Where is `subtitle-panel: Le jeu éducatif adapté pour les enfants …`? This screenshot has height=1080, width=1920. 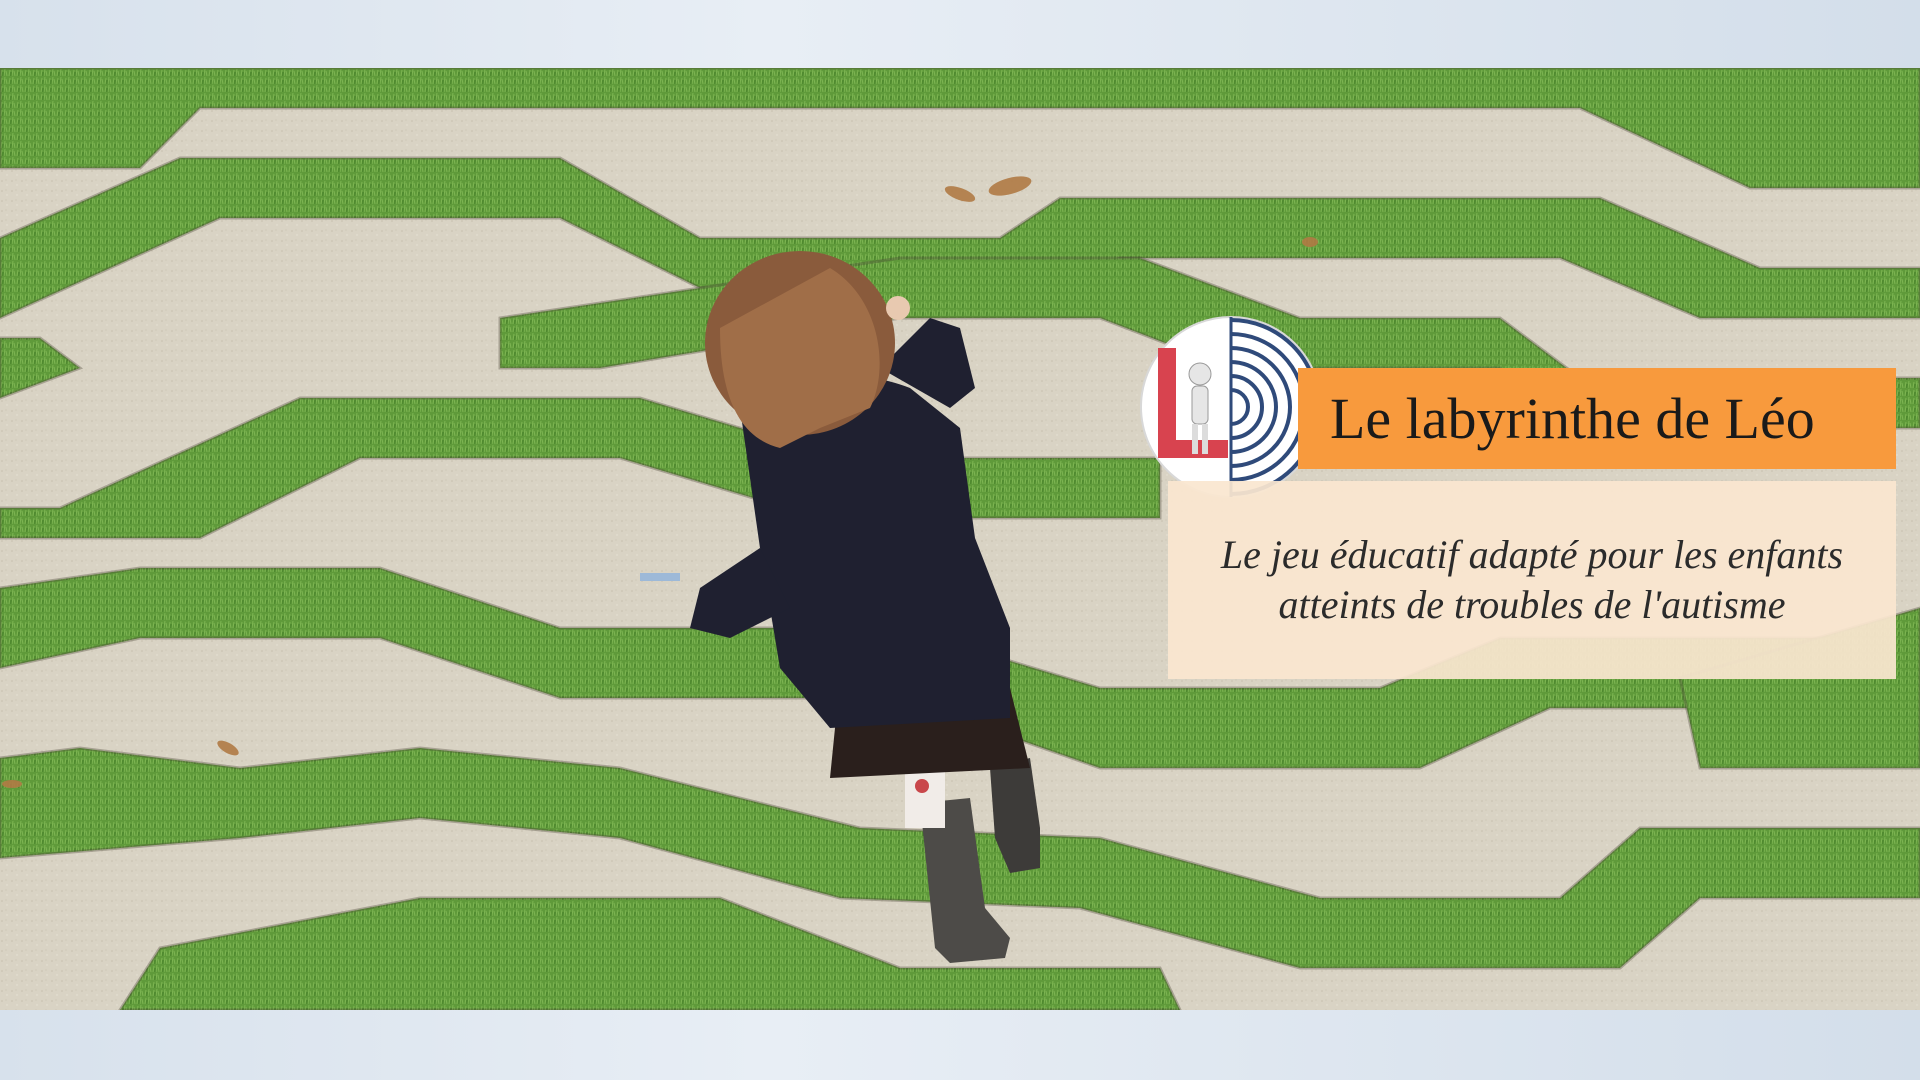
subtitle-panel: Le jeu éducatif adapté pour les enfants … is located at coordinates (1532, 580).